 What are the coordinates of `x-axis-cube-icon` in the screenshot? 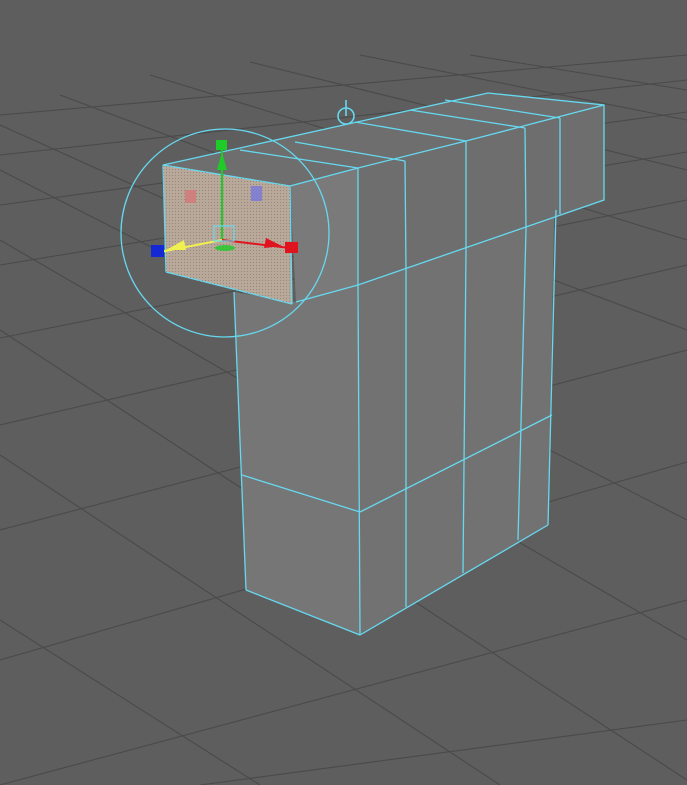 It's located at (291, 247).